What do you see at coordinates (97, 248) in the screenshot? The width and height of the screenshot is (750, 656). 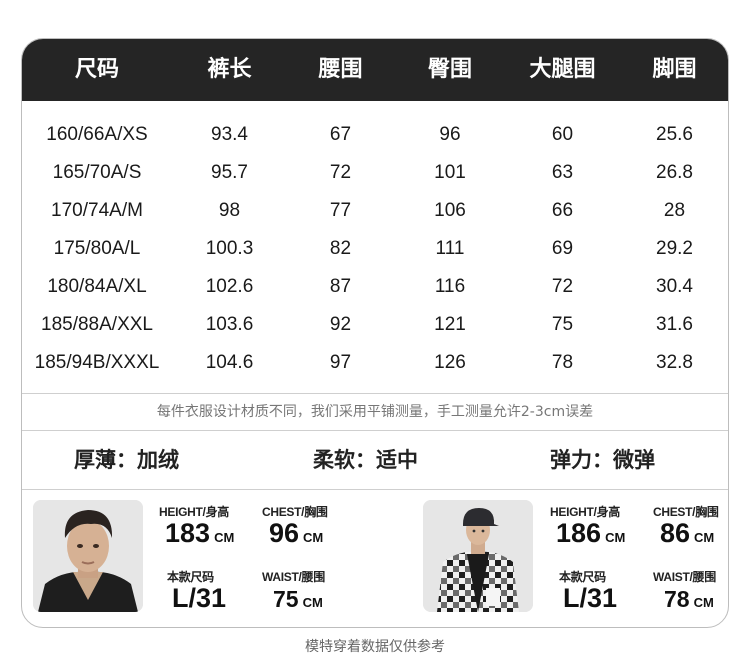 I see `cell-size: 175/80A/L` at bounding box center [97, 248].